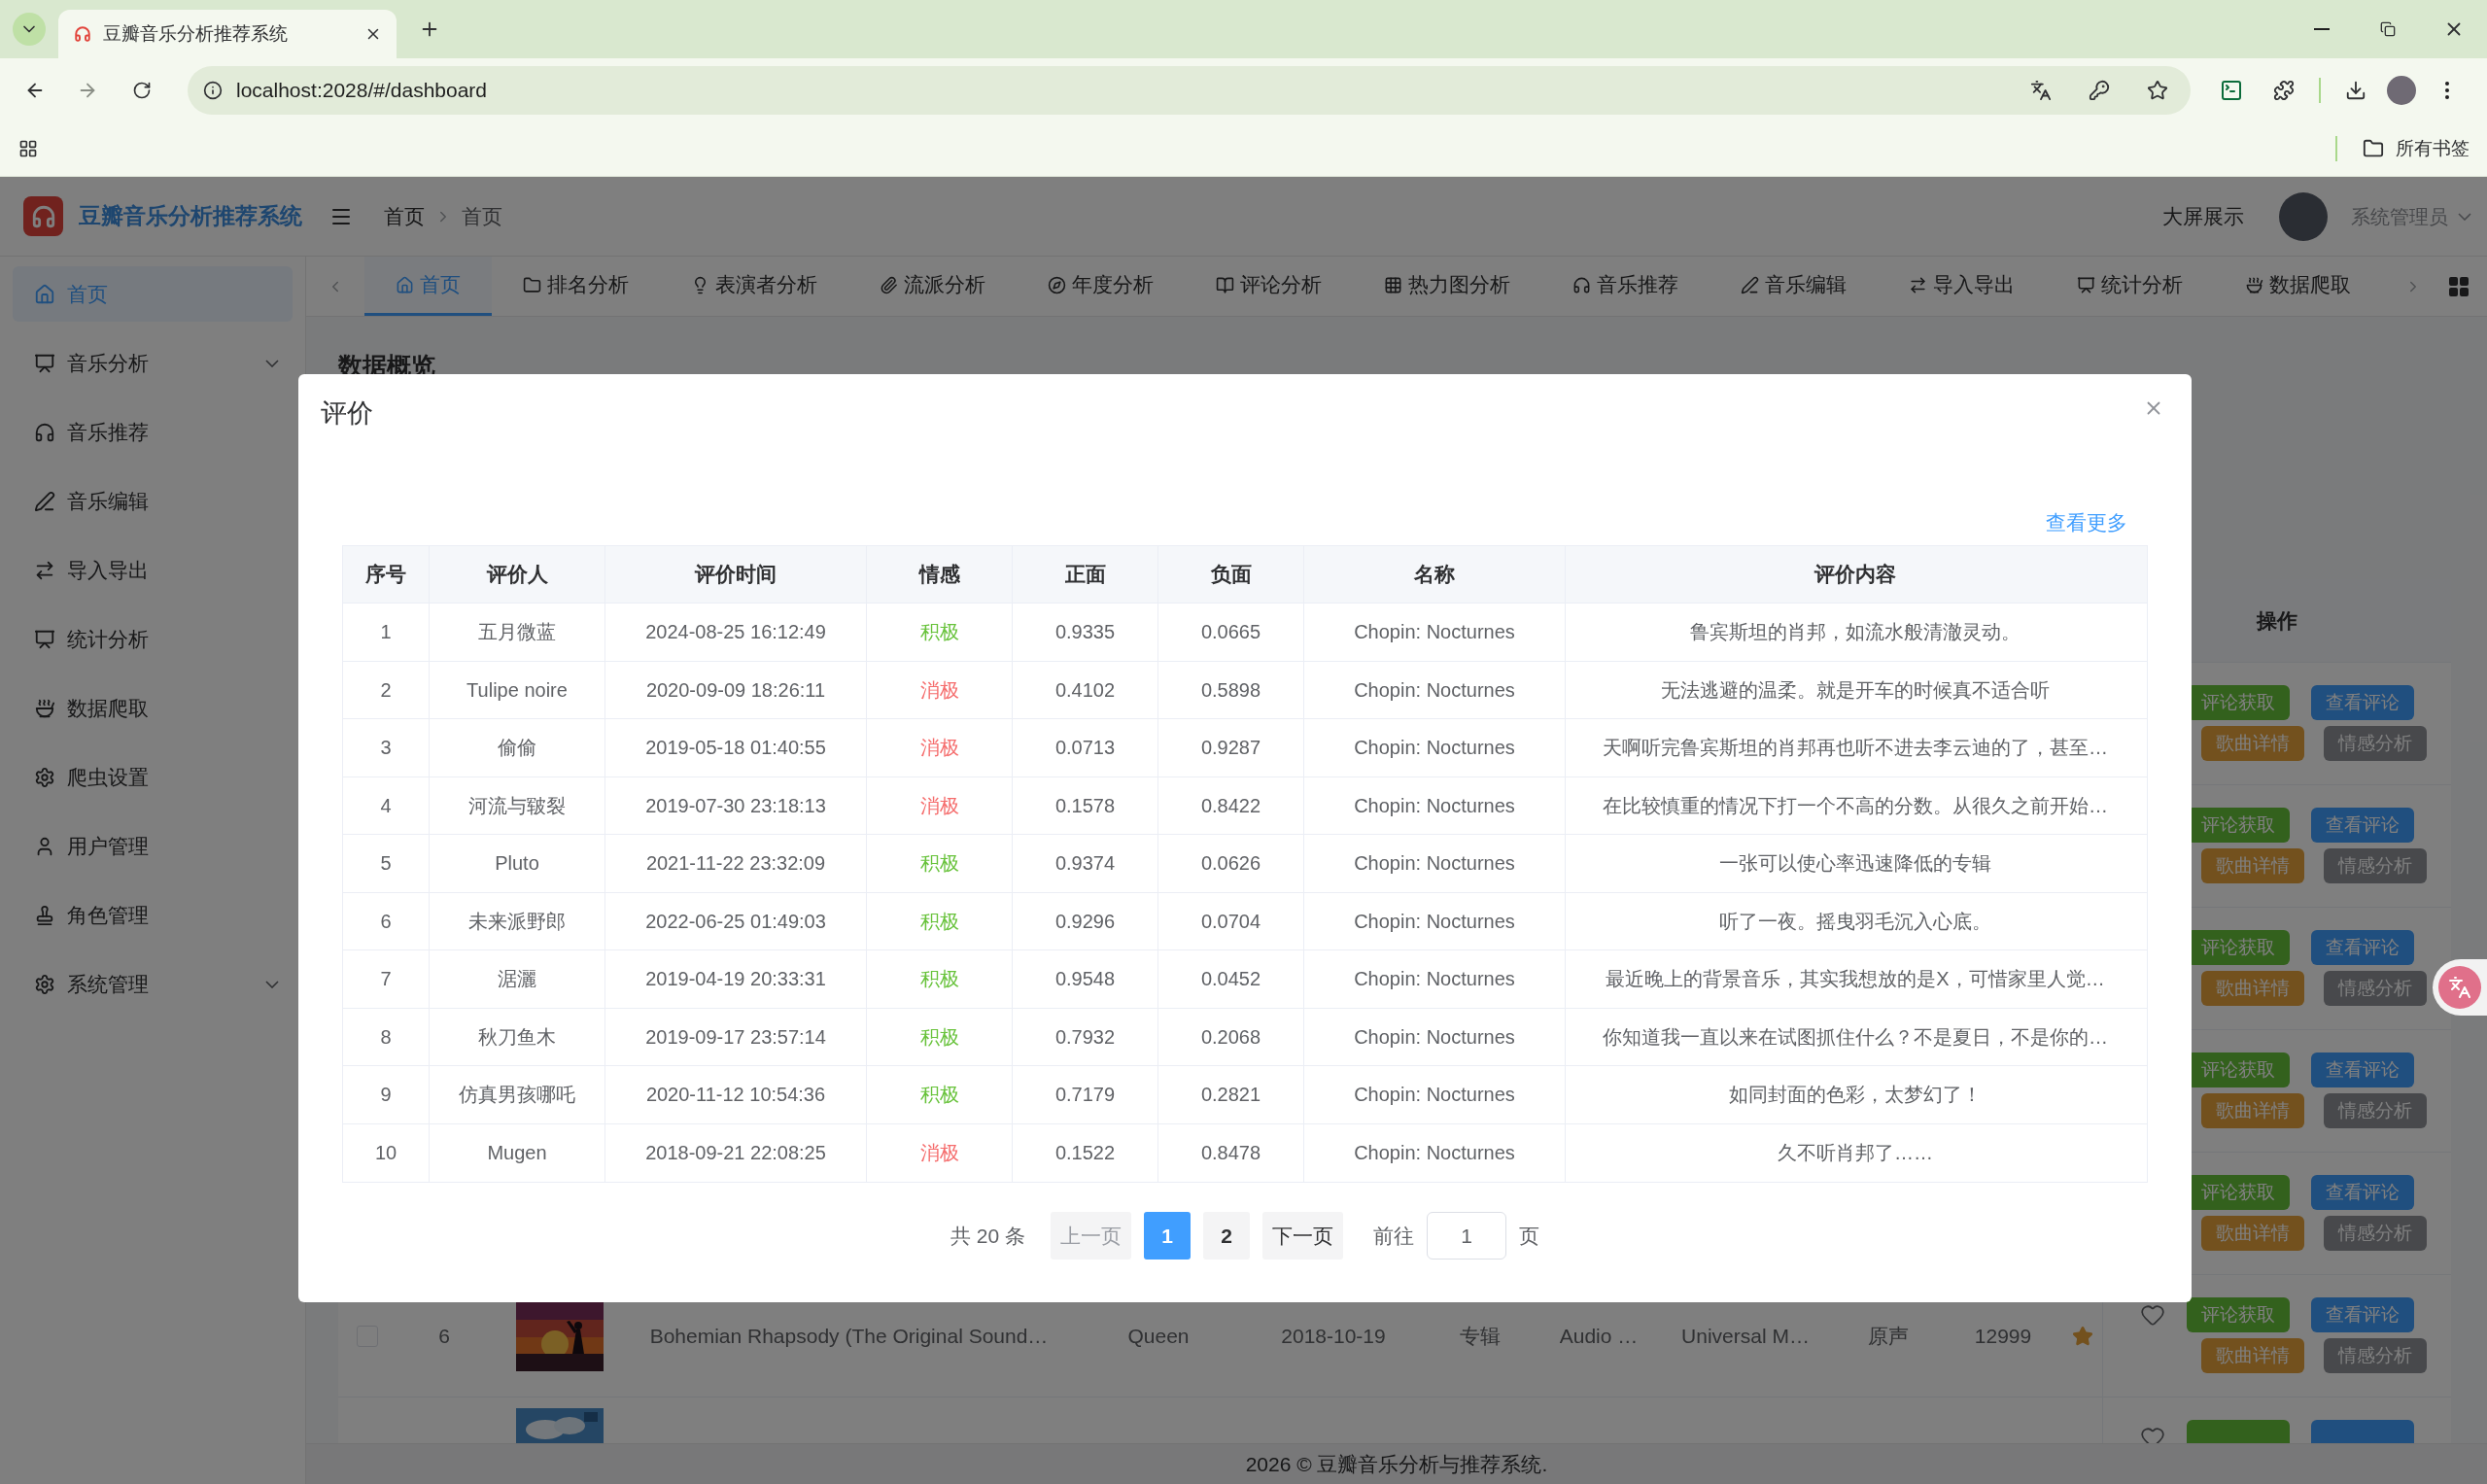 The width and height of the screenshot is (2487, 1484). I want to click on page-tab: 评论分析, so click(1269, 286).